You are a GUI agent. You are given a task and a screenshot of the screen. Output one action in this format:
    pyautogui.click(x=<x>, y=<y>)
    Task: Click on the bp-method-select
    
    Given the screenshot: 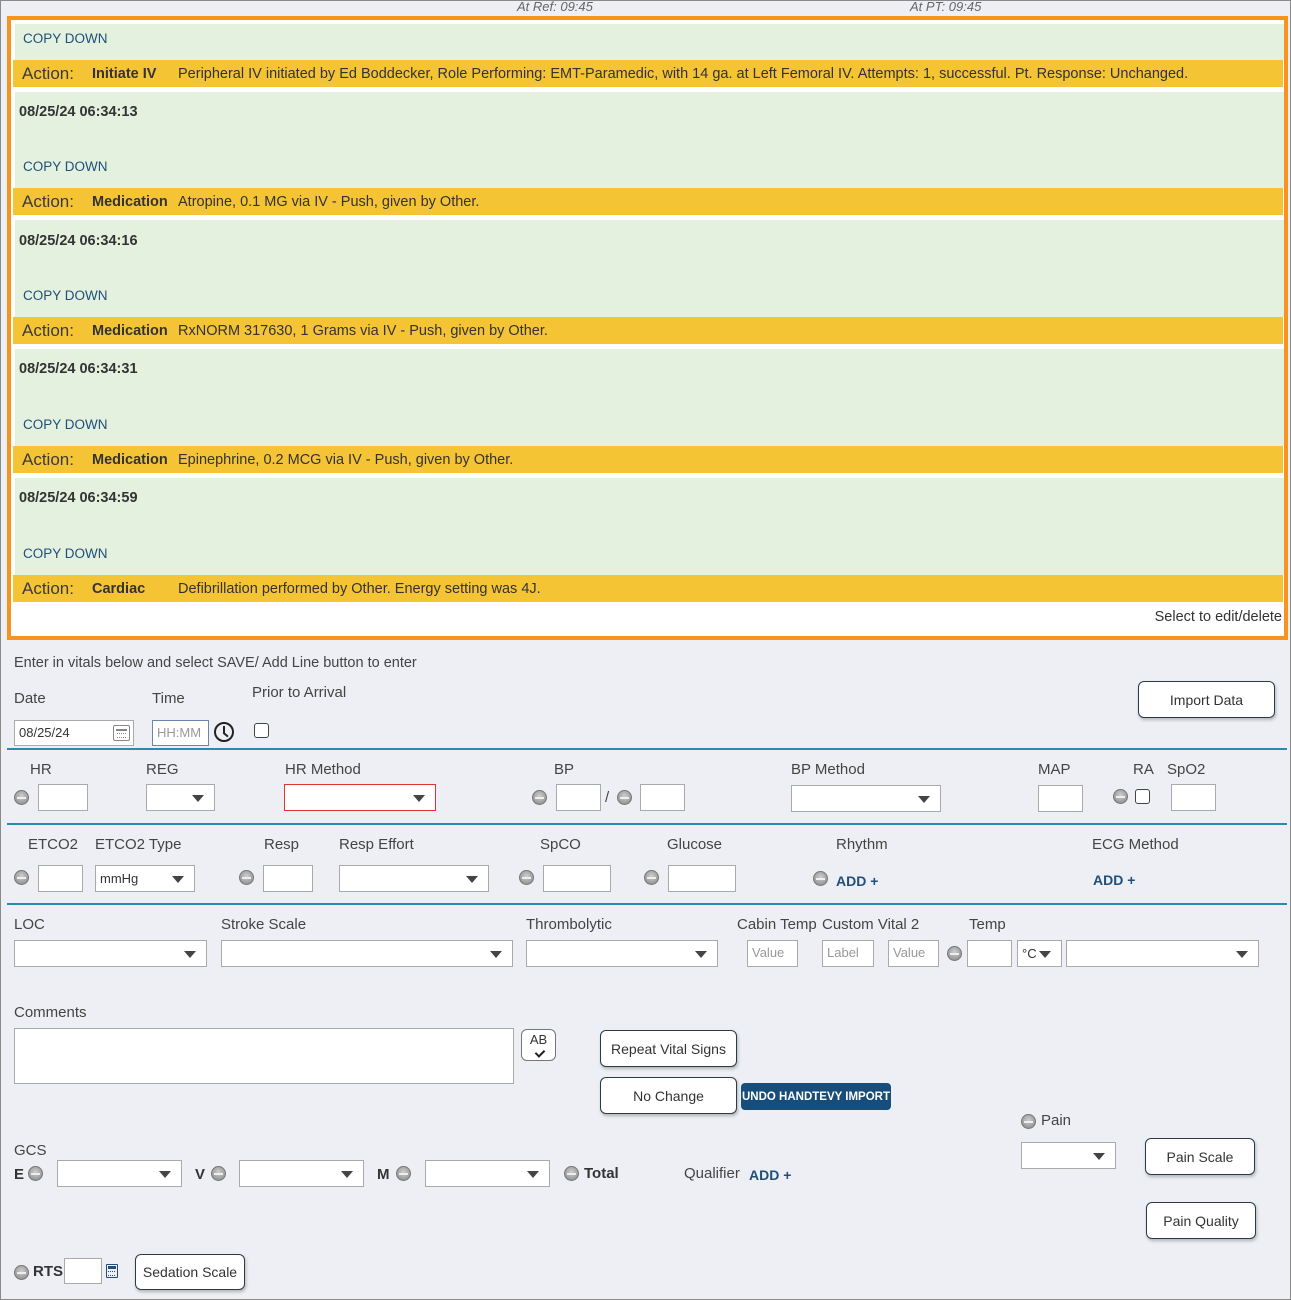 What is the action you would take?
    pyautogui.click(x=866, y=798)
    